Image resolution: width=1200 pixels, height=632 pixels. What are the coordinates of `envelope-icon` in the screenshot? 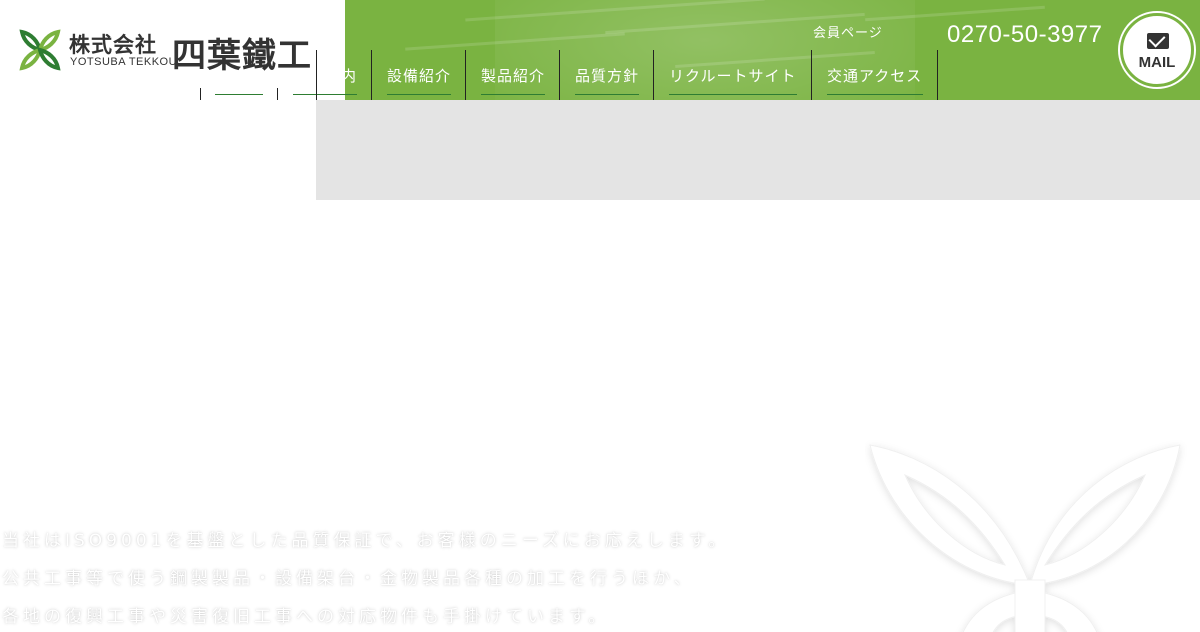 It's located at (1158, 41).